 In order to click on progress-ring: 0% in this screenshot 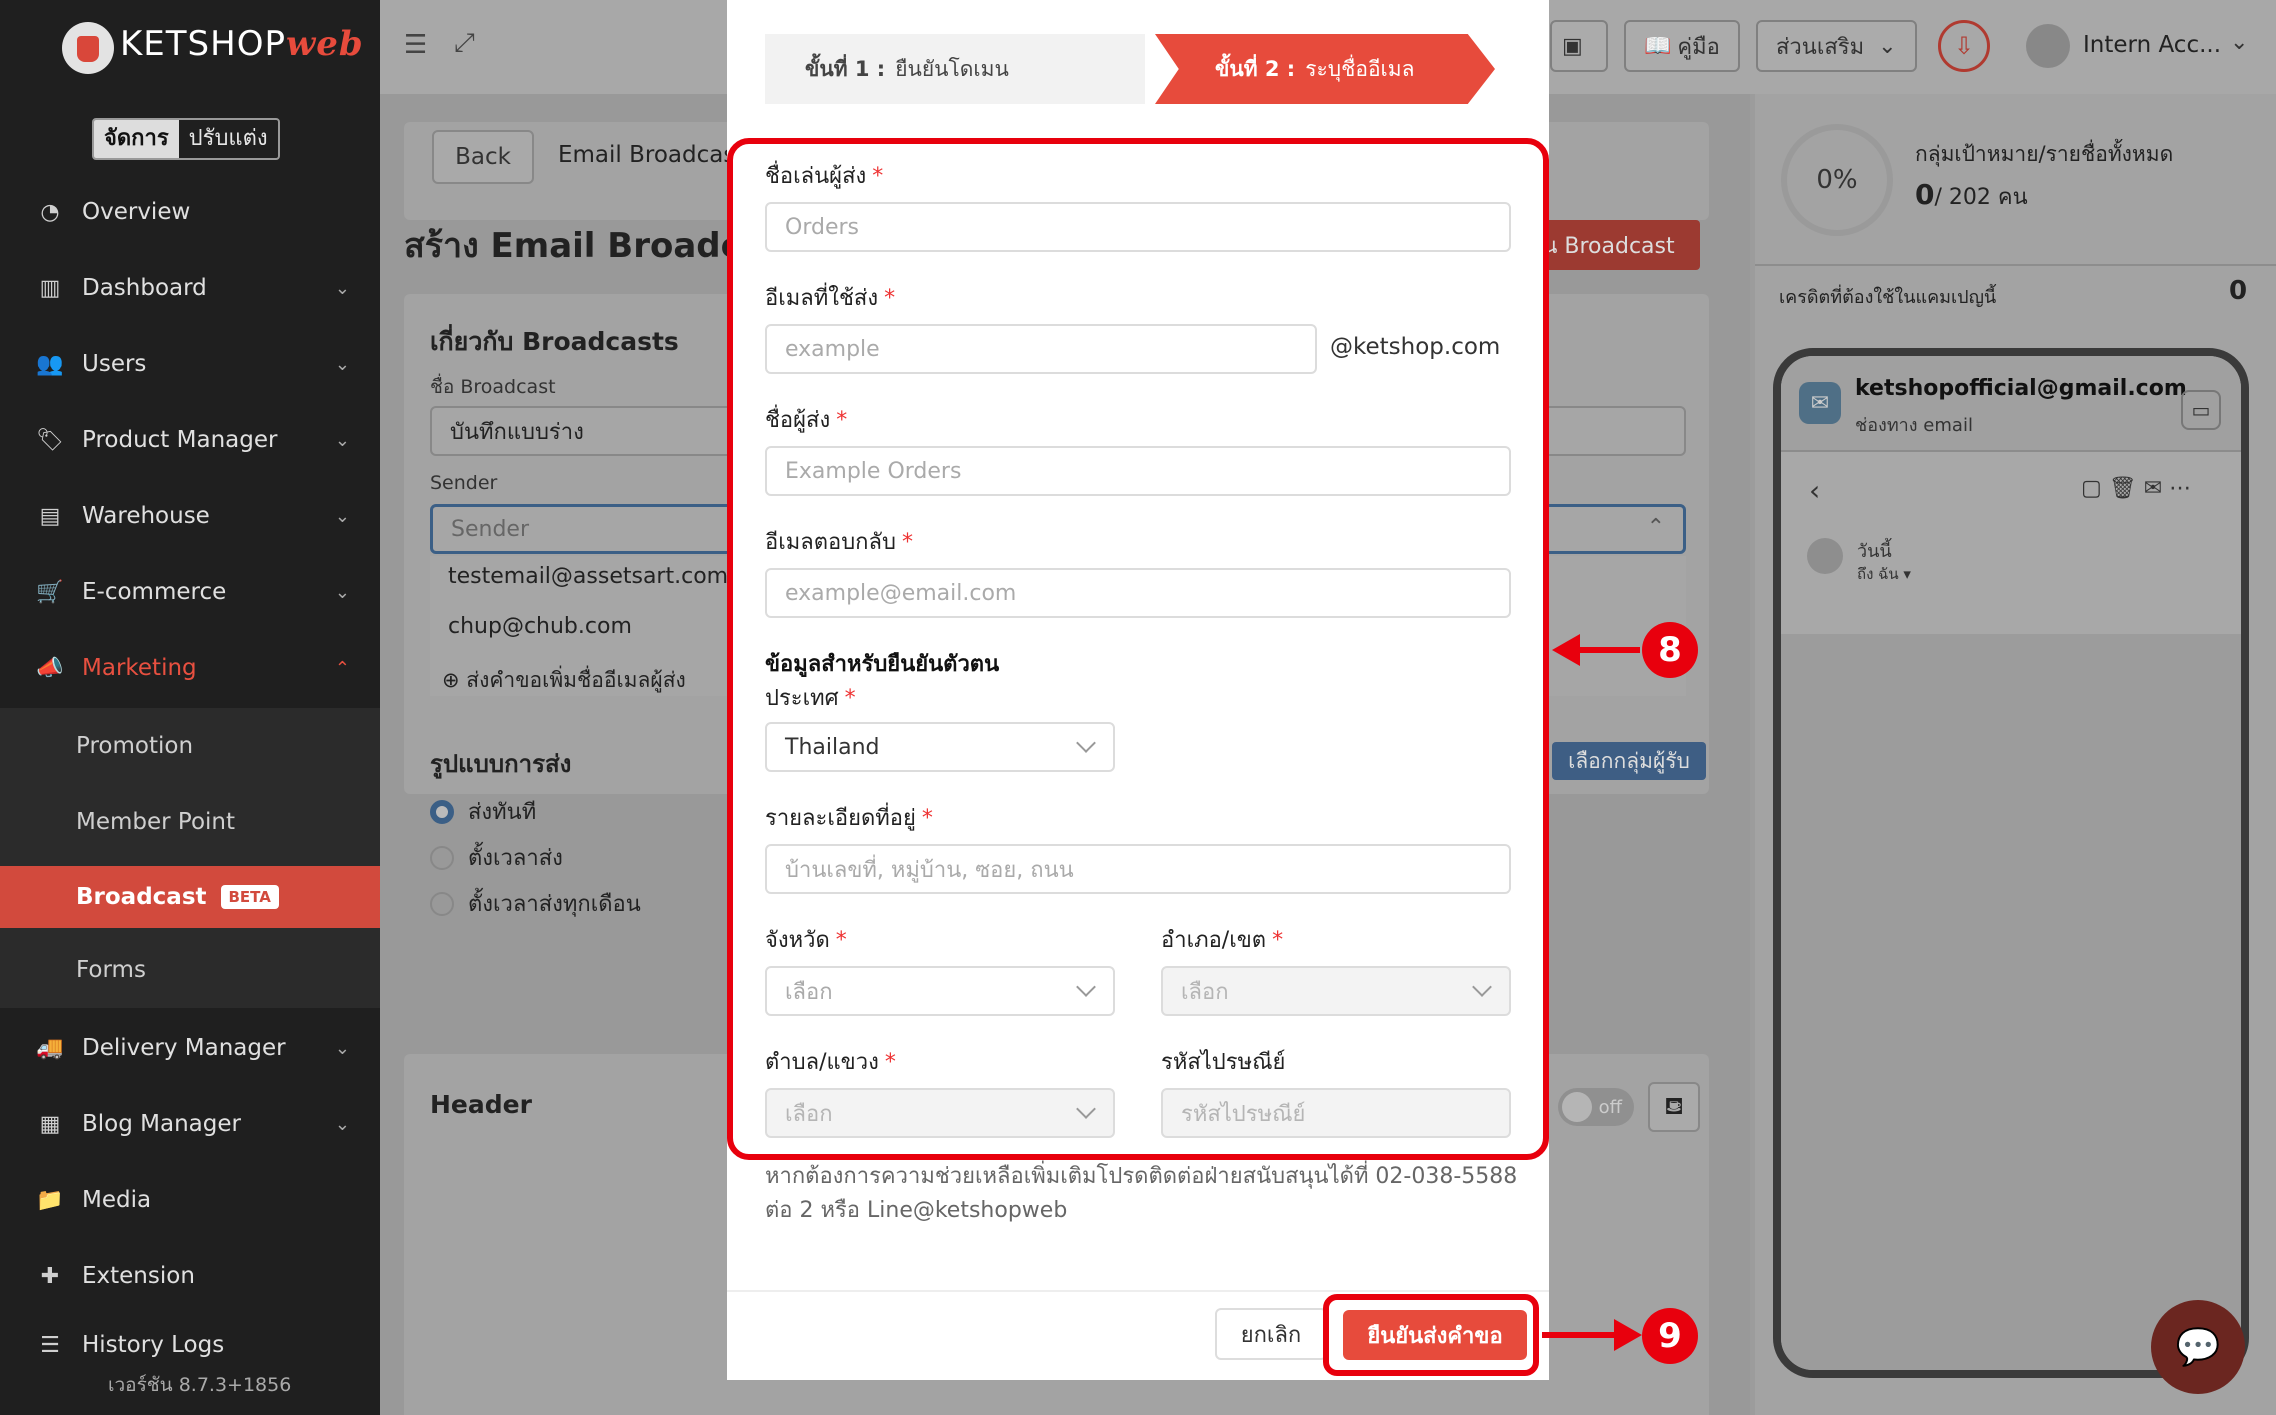, I will do `click(1837, 180)`.